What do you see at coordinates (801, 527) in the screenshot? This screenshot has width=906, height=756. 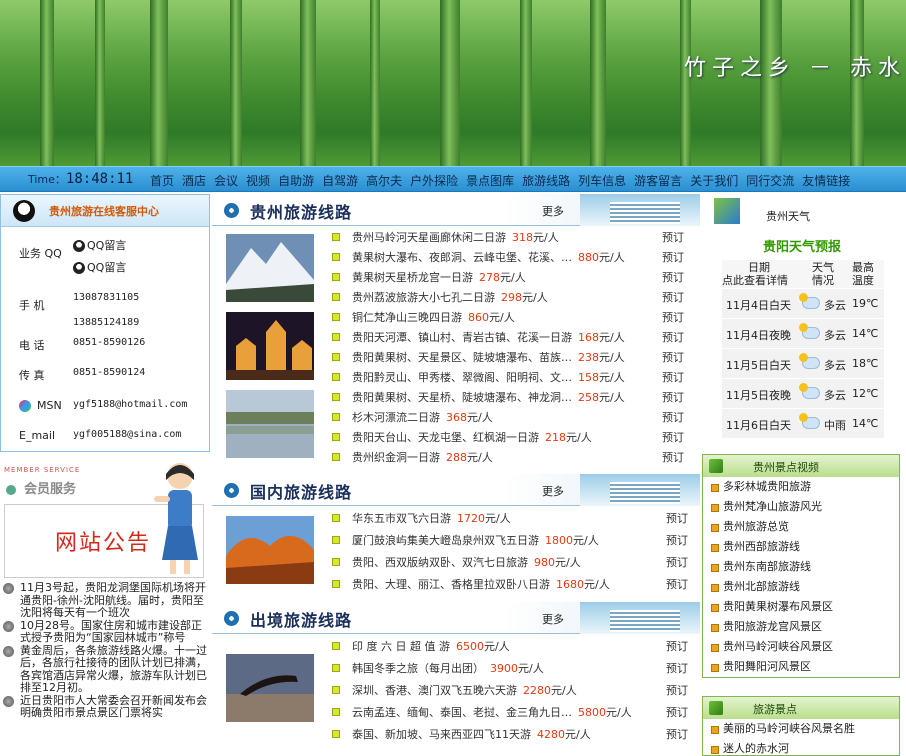 I see `video-link: 贵州旅游总览` at bounding box center [801, 527].